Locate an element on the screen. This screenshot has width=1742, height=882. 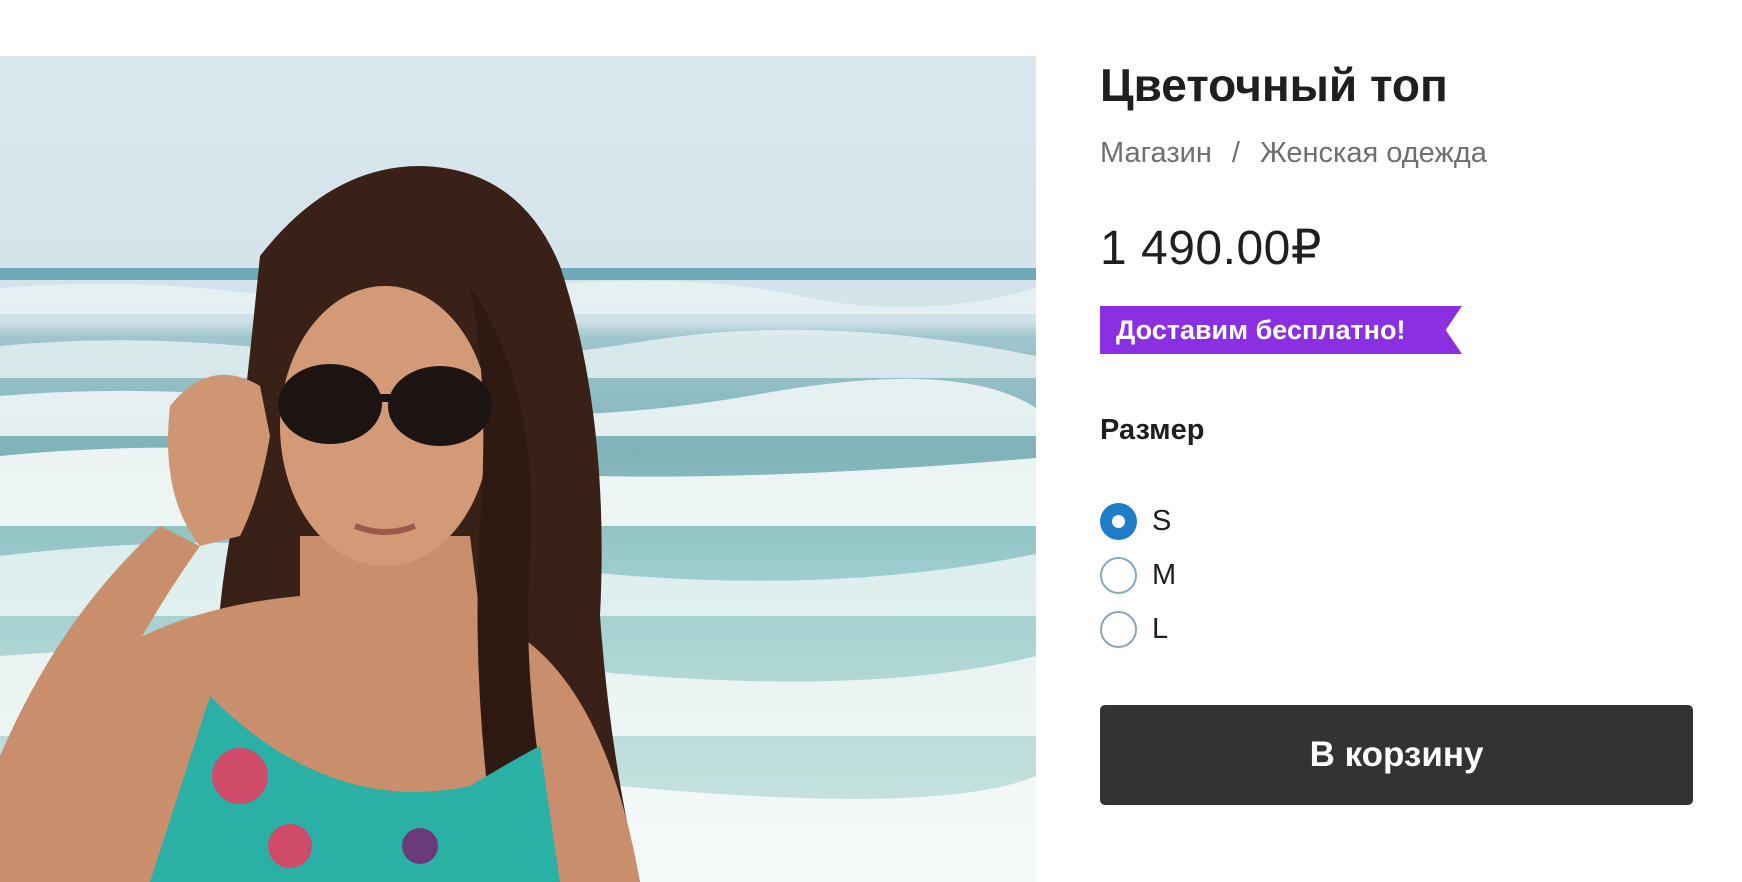
breadcrumb-item-shop: Магазин is located at coordinates (1156, 153).